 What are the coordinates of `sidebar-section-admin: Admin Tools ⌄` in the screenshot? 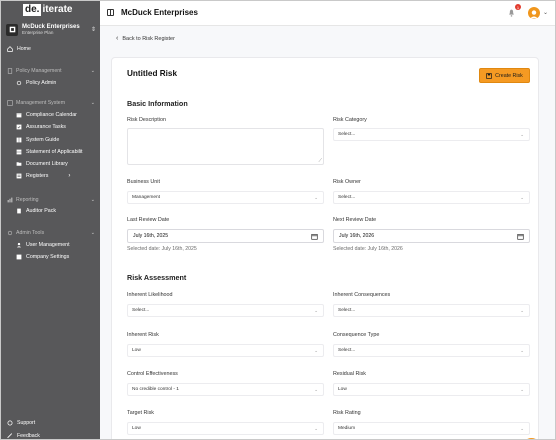 It's located at (51, 233).